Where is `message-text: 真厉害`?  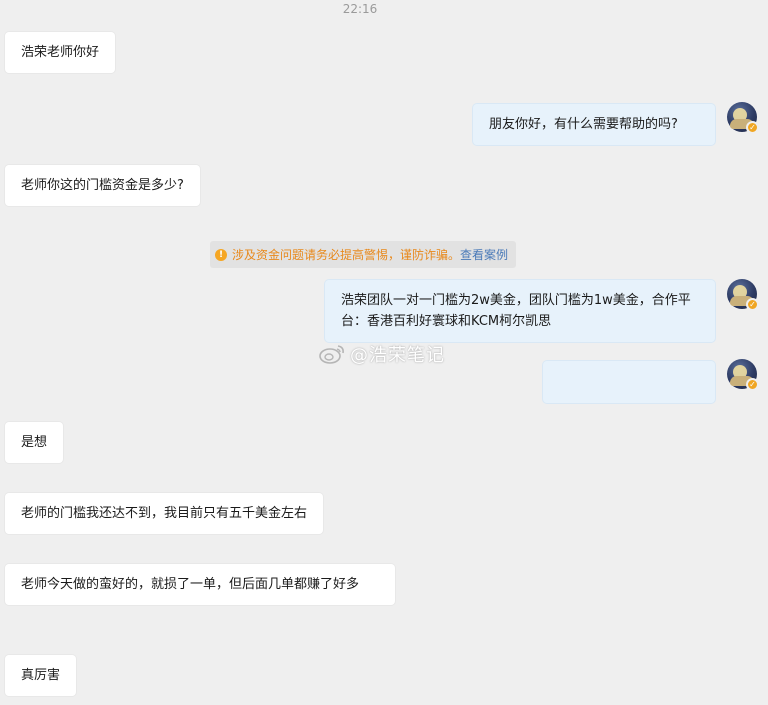
message-text: 真厉害 is located at coordinates (41, 675).